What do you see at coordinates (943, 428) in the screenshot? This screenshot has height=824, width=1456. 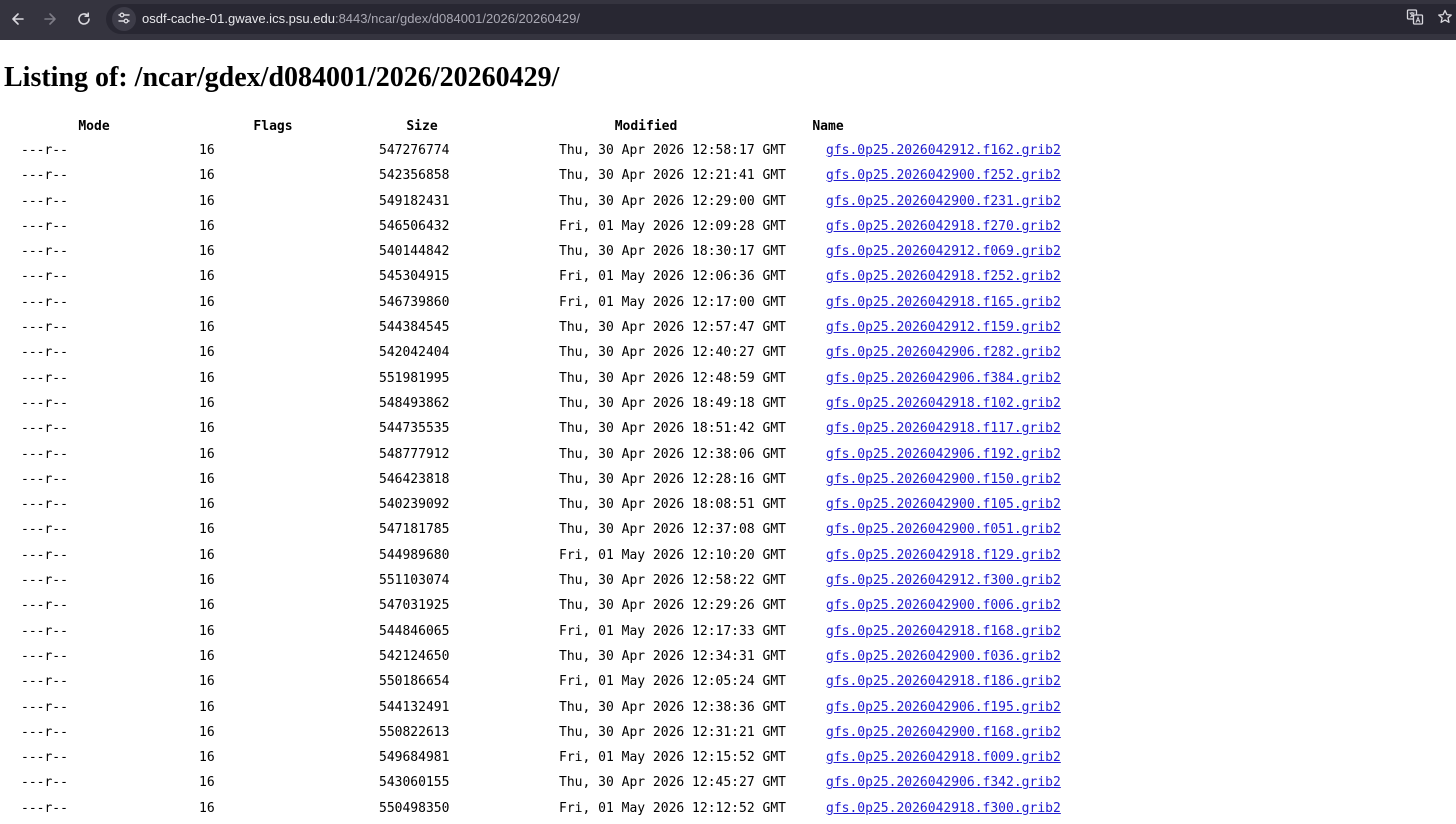 I see `file-link: gfs.0p25.2026042918.f117.grib2` at bounding box center [943, 428].